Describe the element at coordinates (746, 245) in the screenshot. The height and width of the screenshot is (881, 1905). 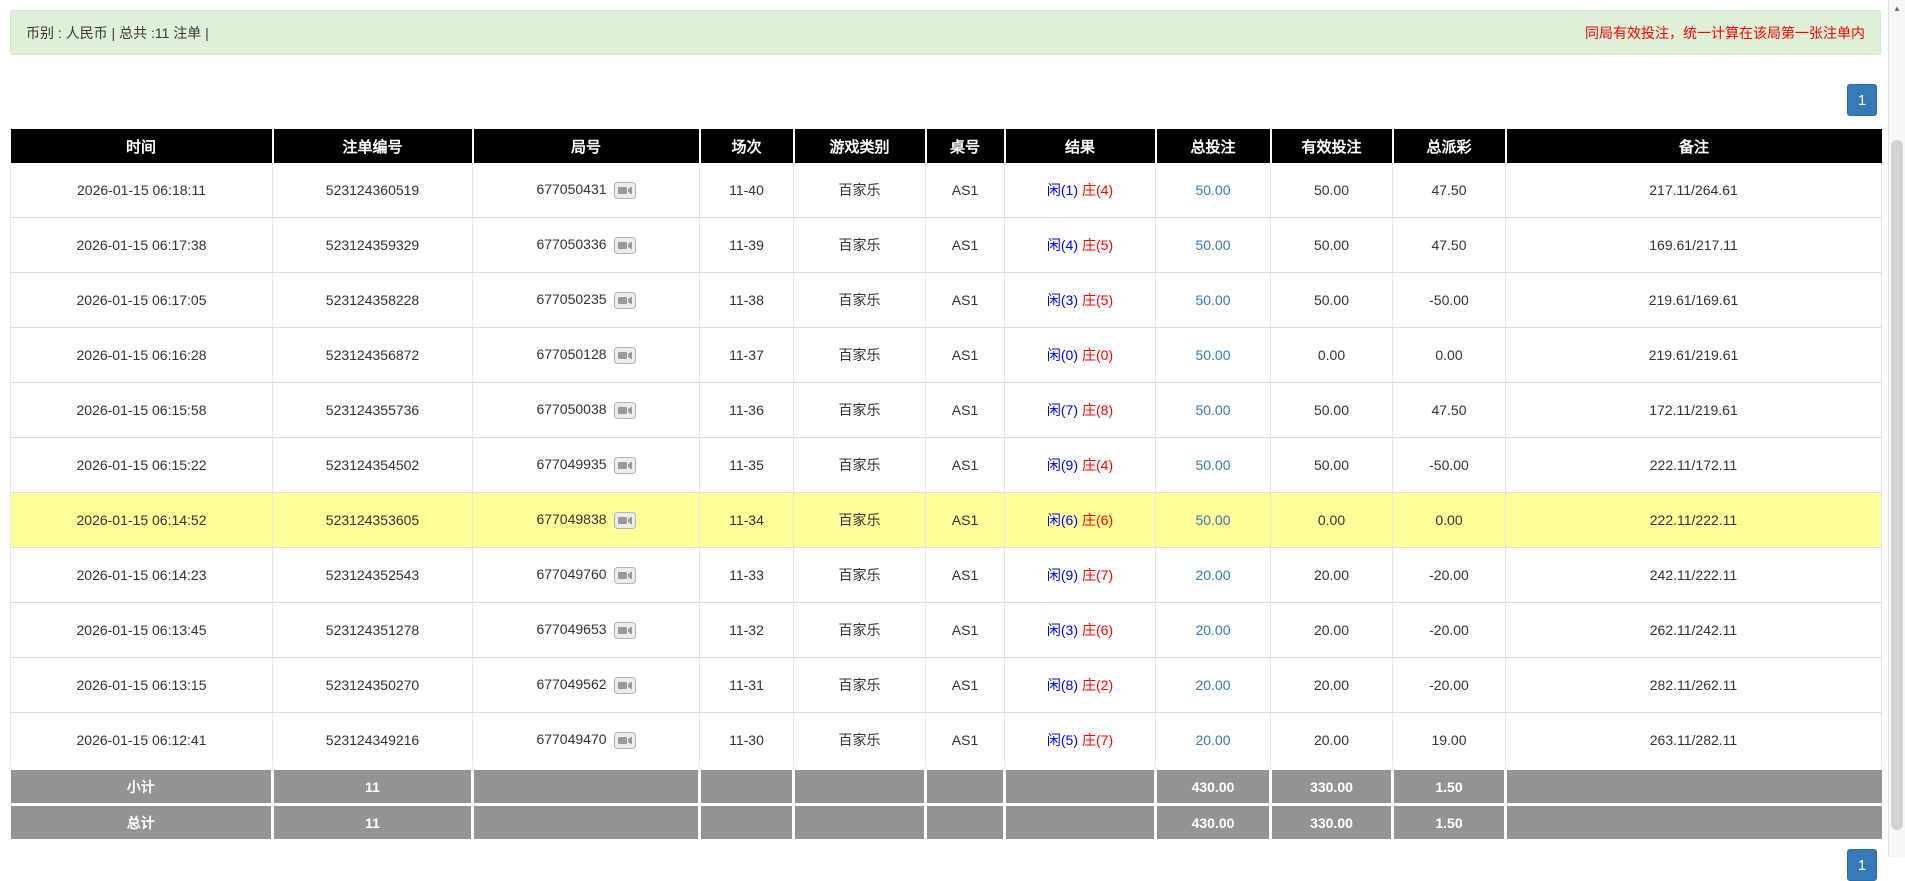
I see `cell-session: 11-39` at that location.